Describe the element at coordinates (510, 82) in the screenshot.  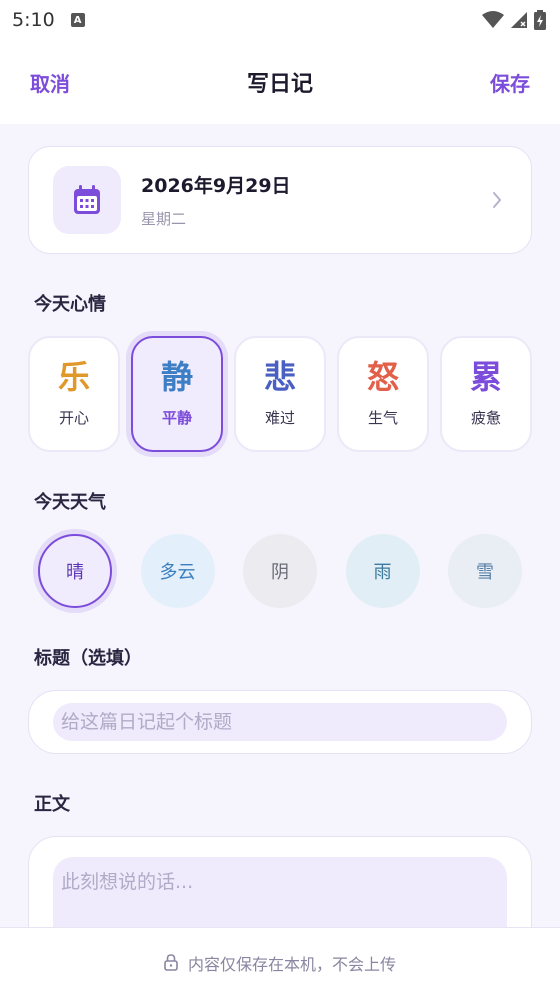
I see `save-button: 保存` at that location.